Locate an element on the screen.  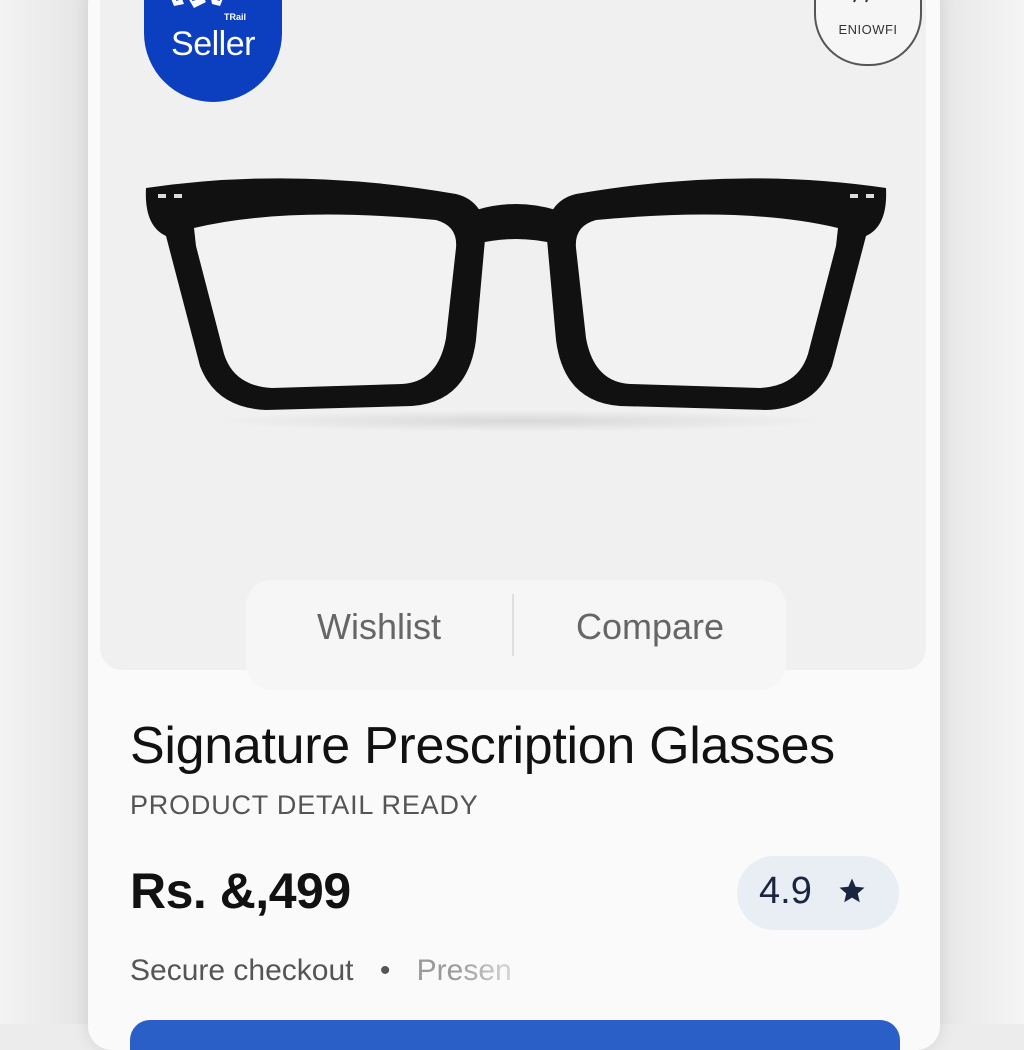
page-background-right is located at coordinates (979, 512).